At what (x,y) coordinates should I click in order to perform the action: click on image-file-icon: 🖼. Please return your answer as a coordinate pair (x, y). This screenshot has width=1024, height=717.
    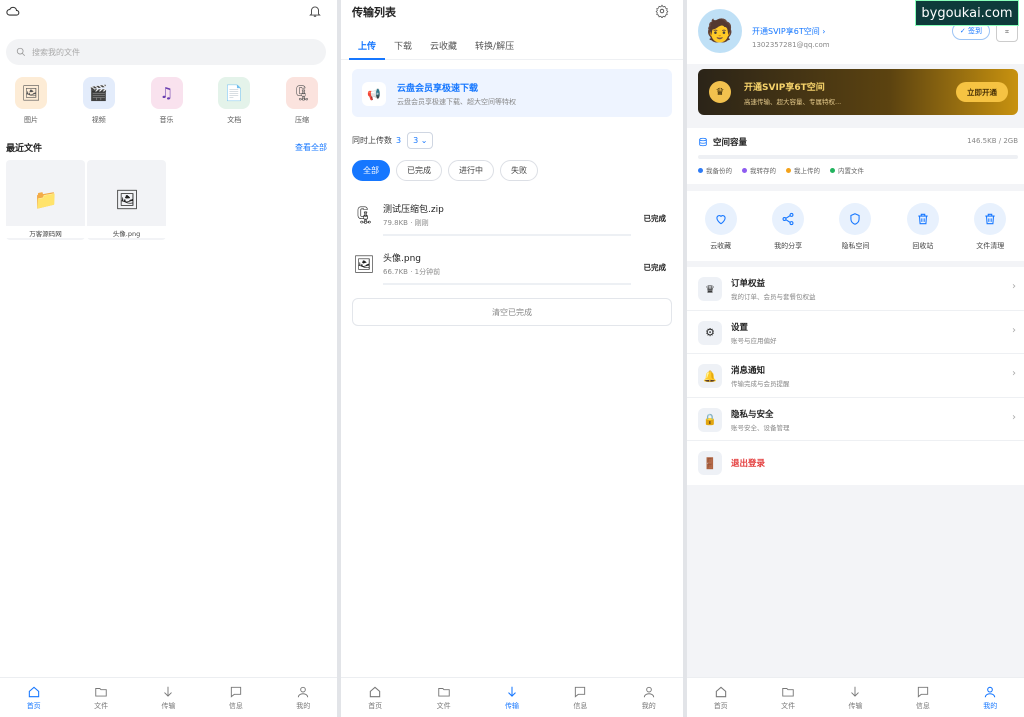
    Looking at the image, I should click on (364, 265).